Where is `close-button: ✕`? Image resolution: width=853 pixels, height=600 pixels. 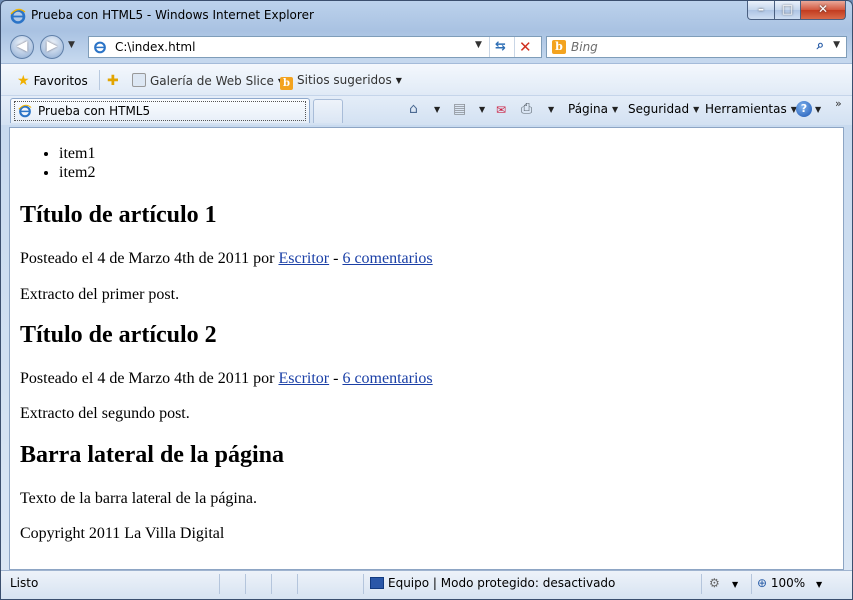 close-button: ✕ is located at coordinates (823, 10).